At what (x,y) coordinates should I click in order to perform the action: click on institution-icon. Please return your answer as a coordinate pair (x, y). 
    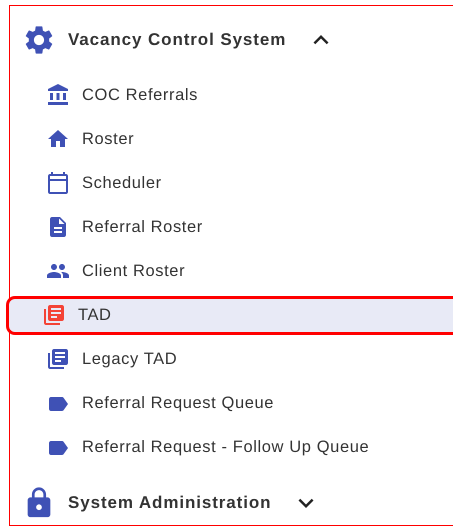
    Looking at the image, I should click on (58, 95).